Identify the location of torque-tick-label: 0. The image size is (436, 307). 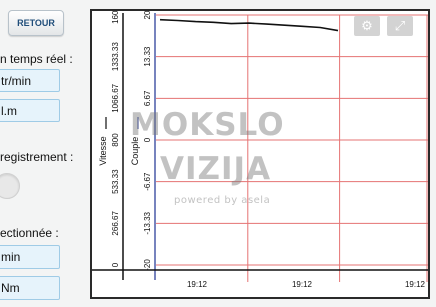
(147, 139).